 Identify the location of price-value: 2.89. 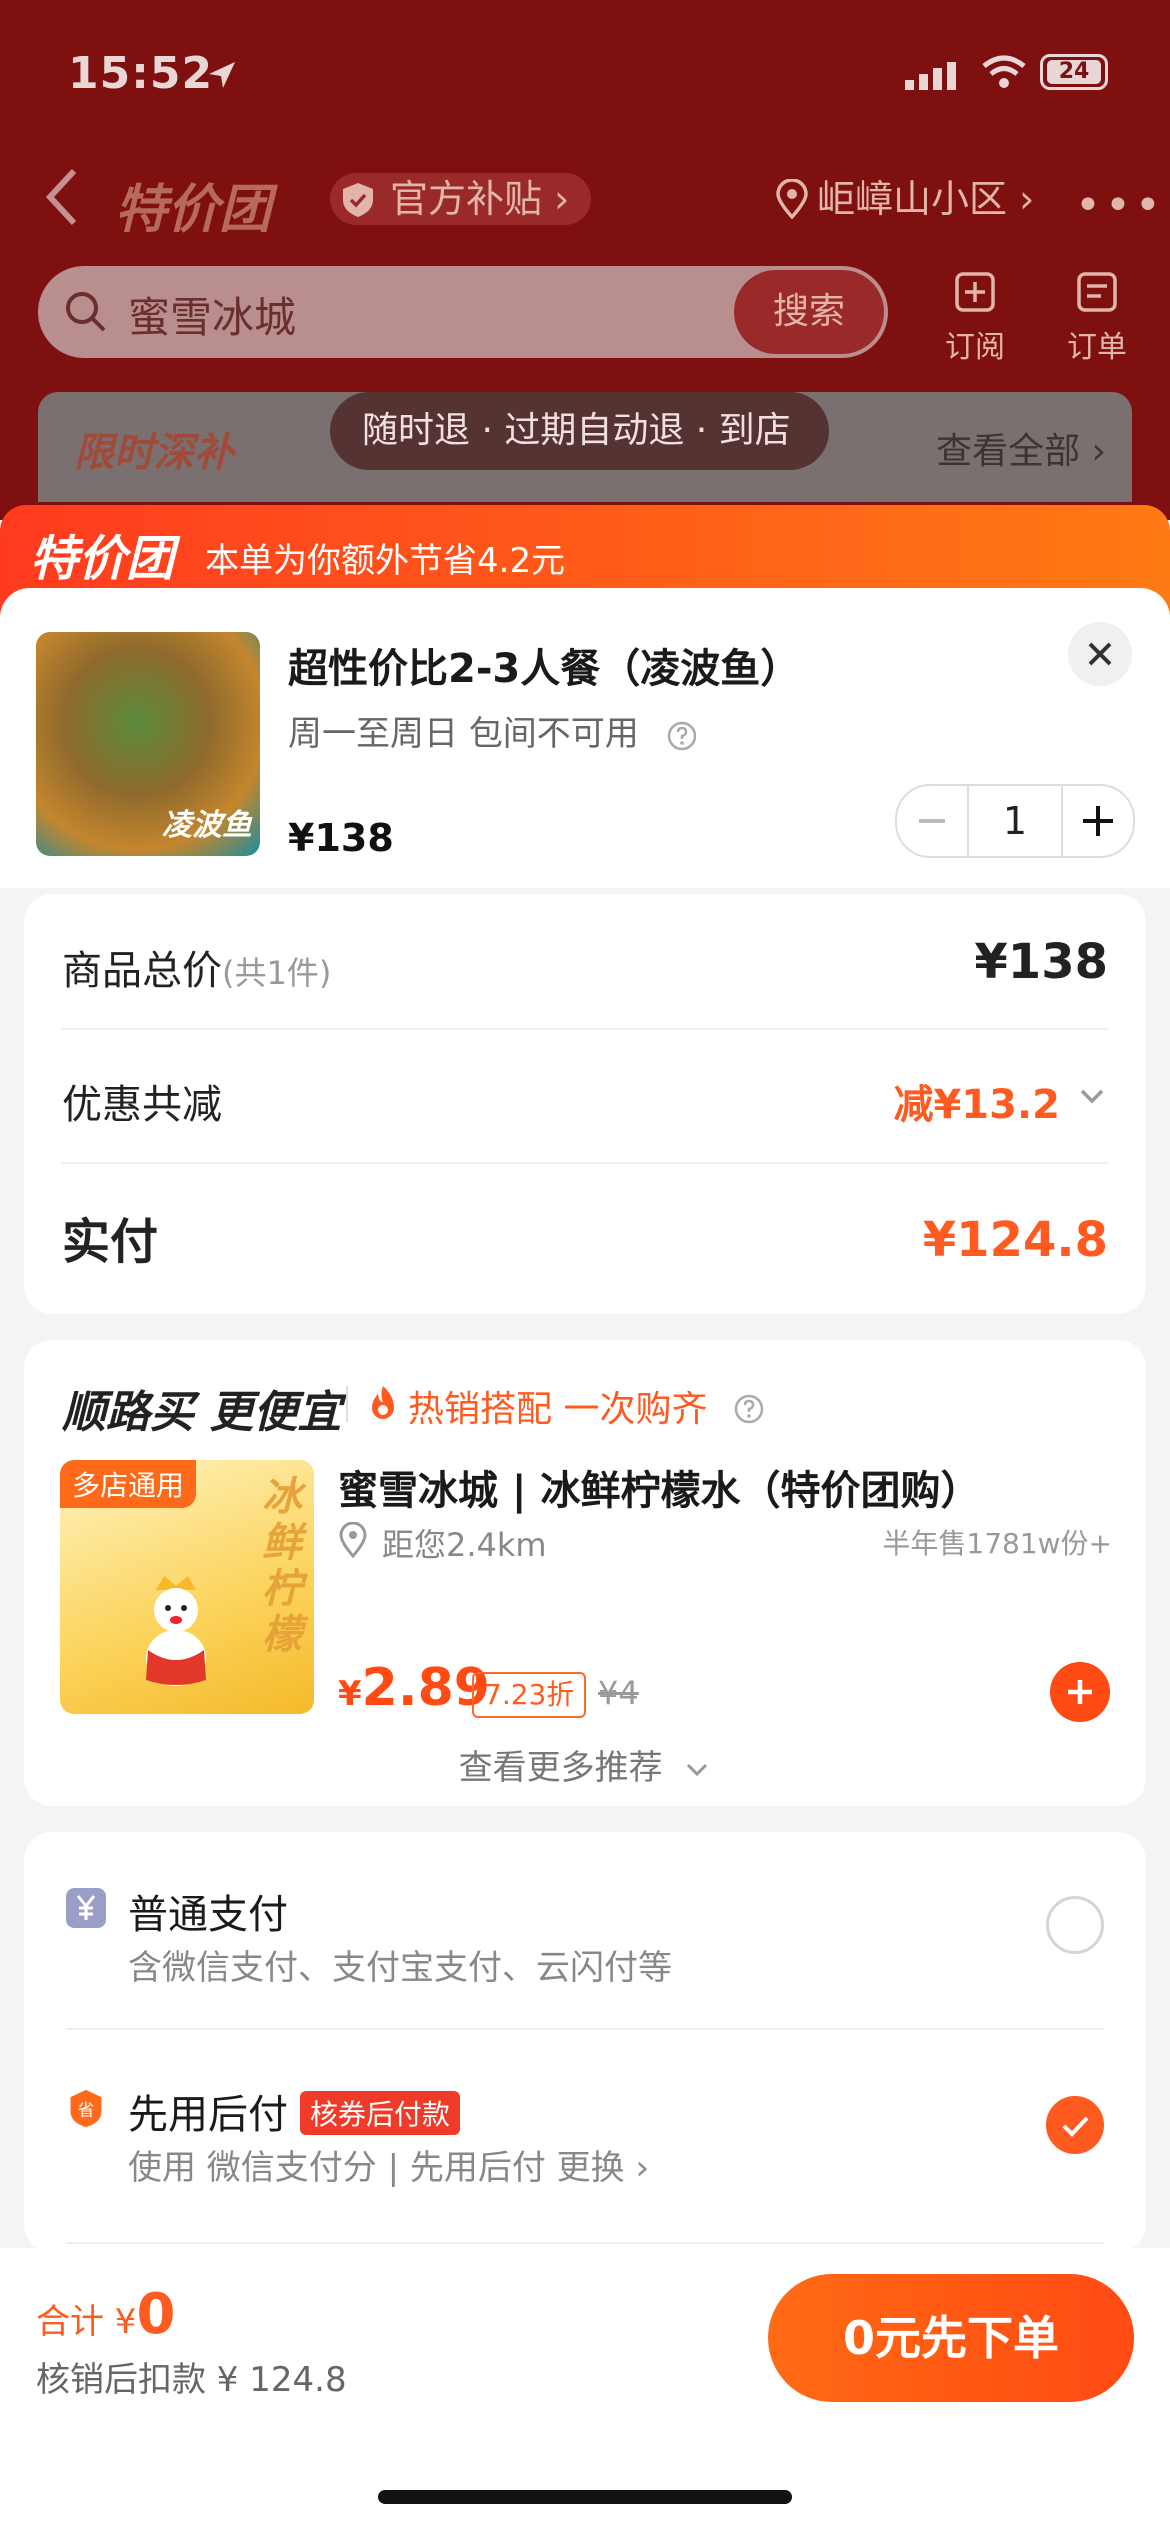
(425, 1688).